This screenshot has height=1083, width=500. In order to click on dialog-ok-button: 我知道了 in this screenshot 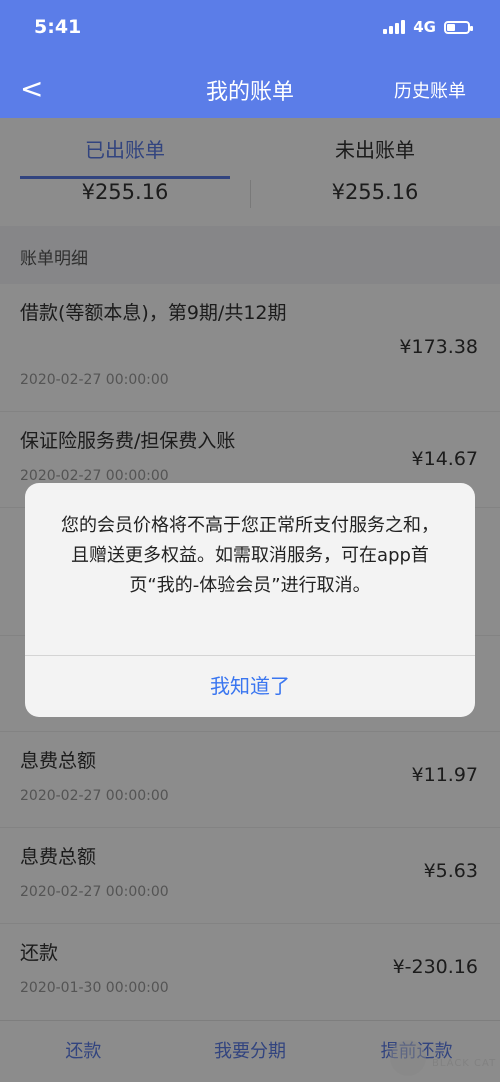, I will do `click(250, 686)`.